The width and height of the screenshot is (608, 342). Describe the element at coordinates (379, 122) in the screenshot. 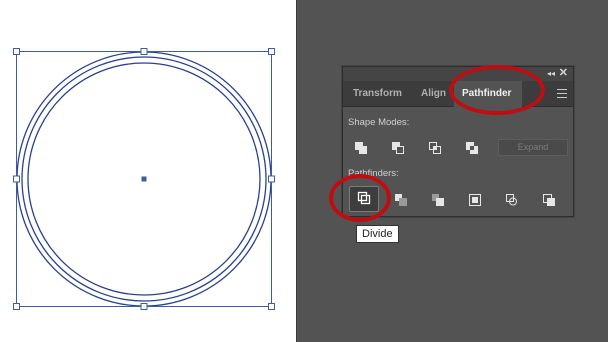

I see `shape-modes-label: Shape Modes:` at that location.